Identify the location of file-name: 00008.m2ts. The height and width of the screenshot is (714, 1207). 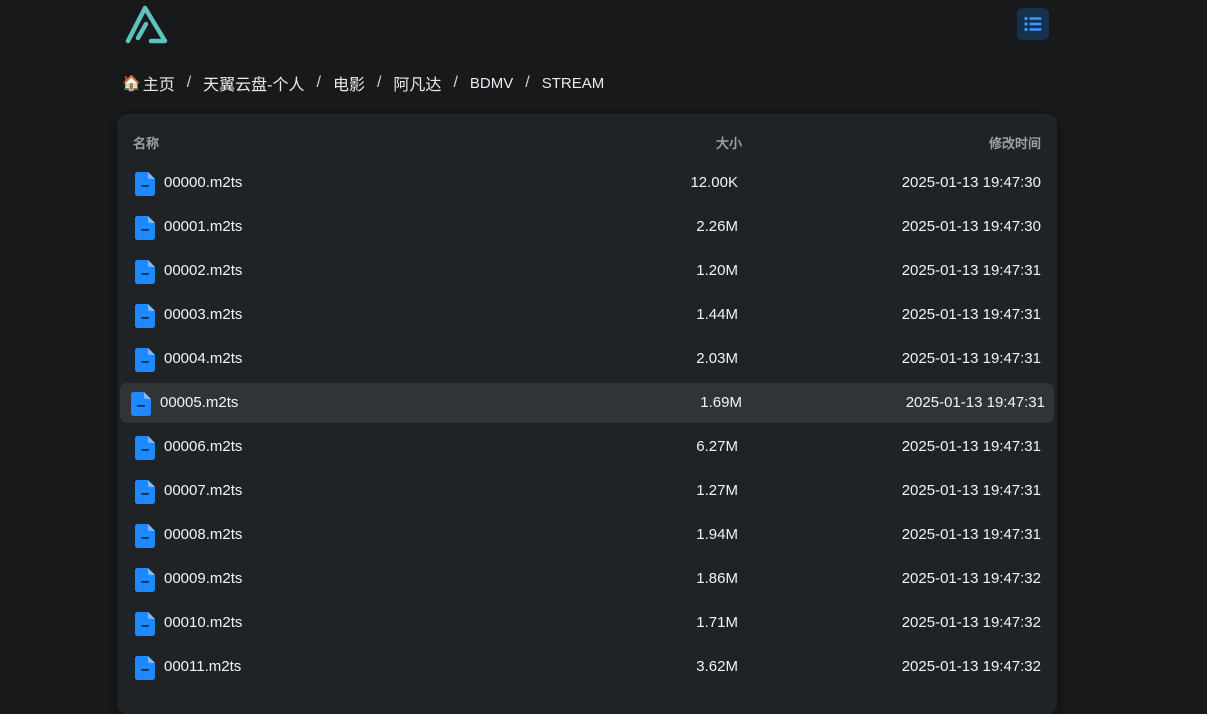
(203, 534).